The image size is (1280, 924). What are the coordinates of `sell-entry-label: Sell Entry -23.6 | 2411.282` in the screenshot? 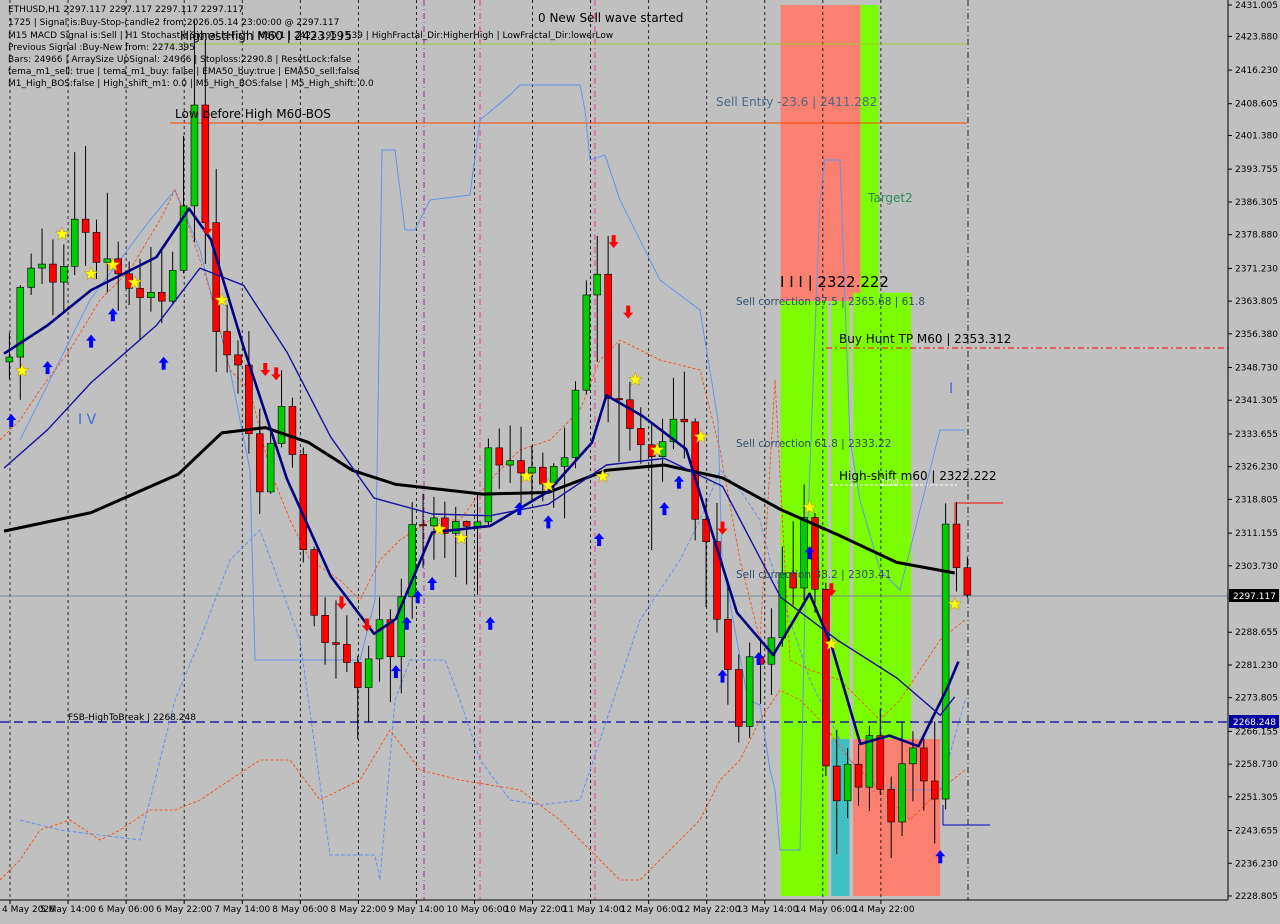 It's located at (796, 102).